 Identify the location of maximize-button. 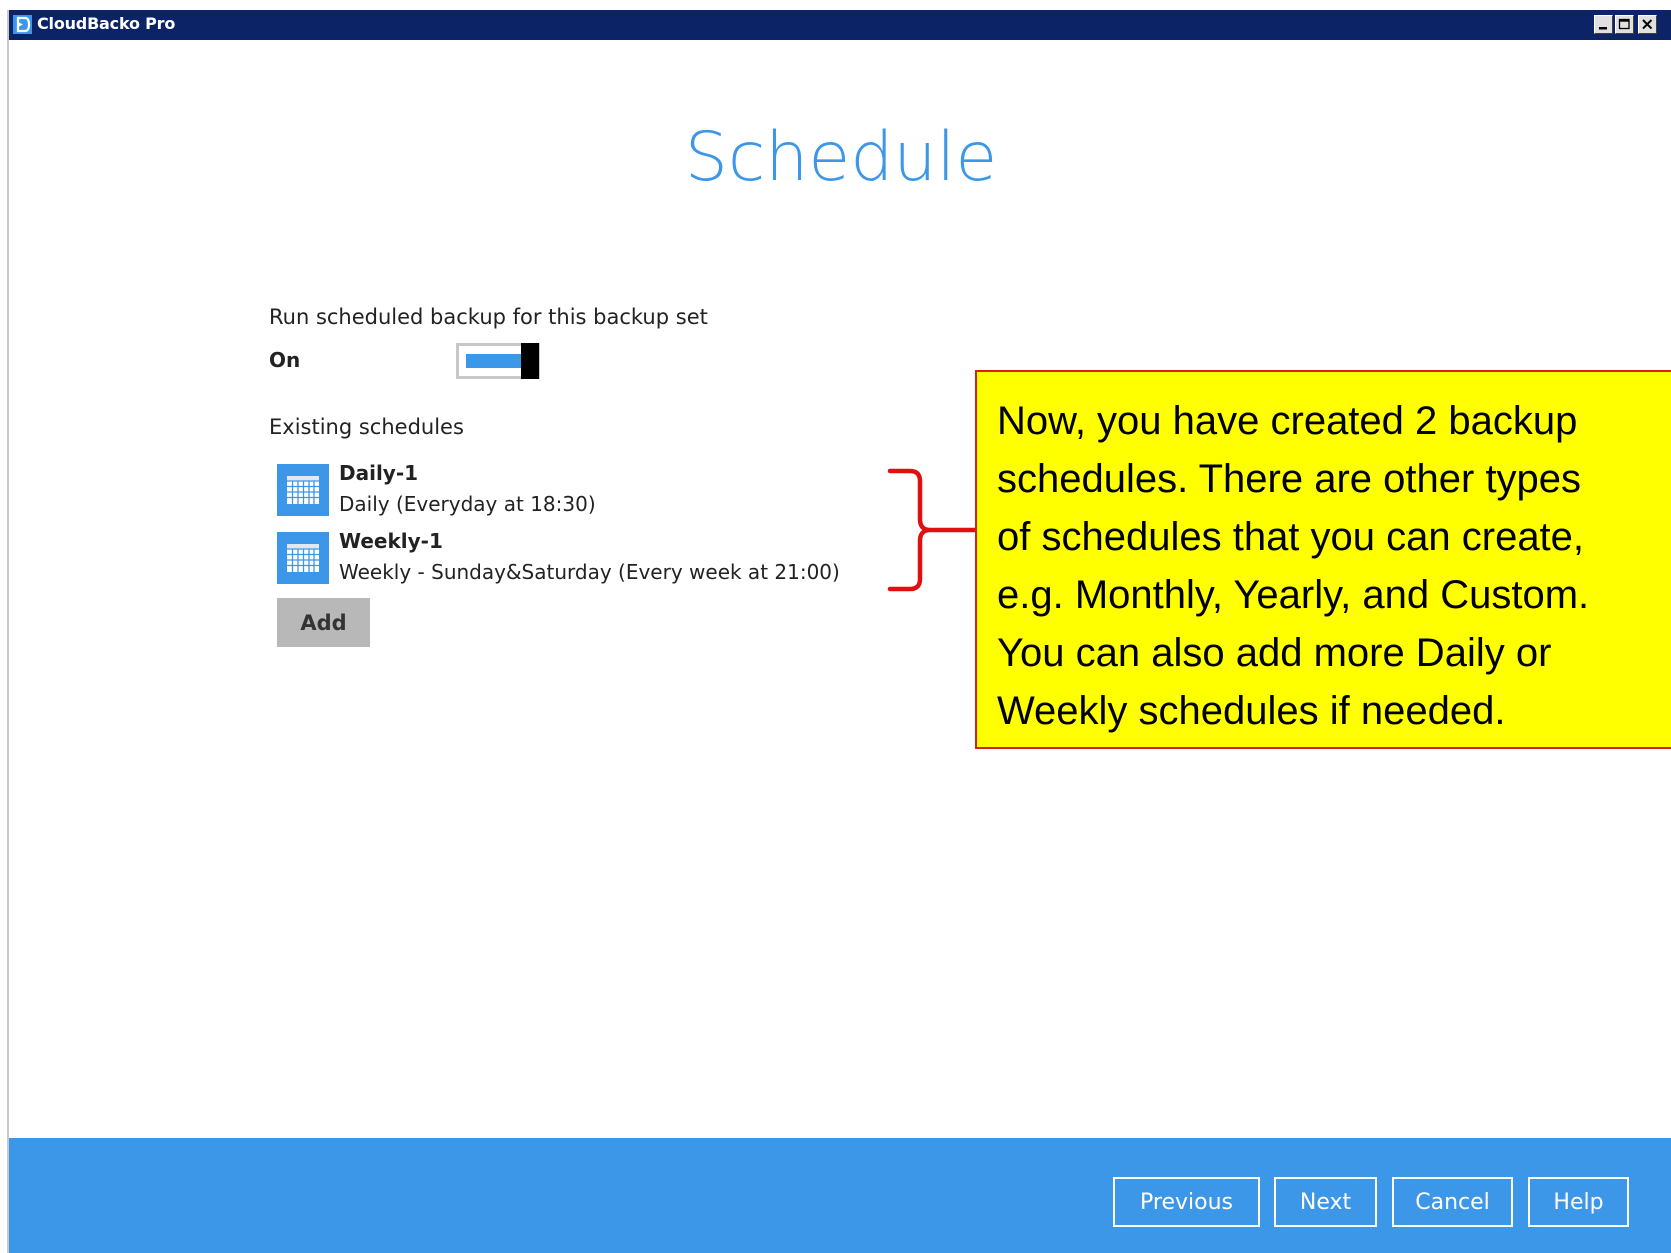
(1624, 24).